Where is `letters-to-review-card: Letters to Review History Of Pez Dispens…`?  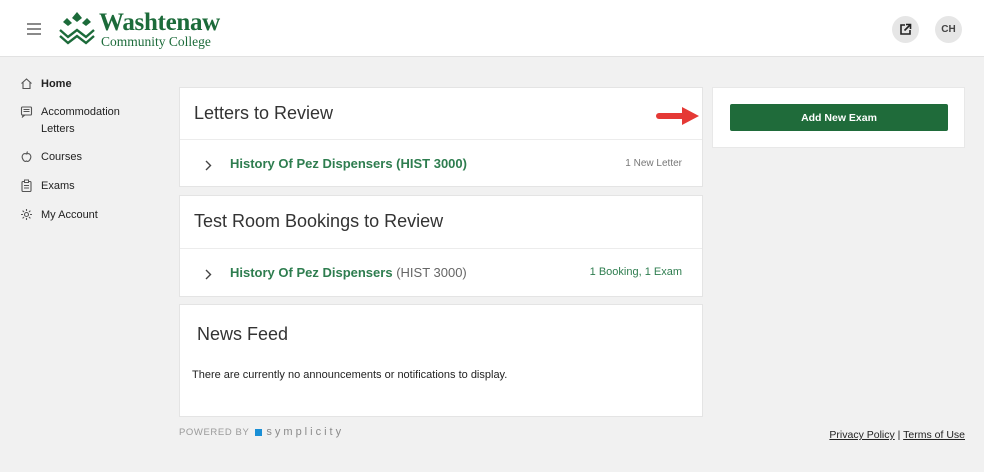
letters-to-review-card: Letters to Review History Of Pez Dispens… is located at coordinates (441, 137).